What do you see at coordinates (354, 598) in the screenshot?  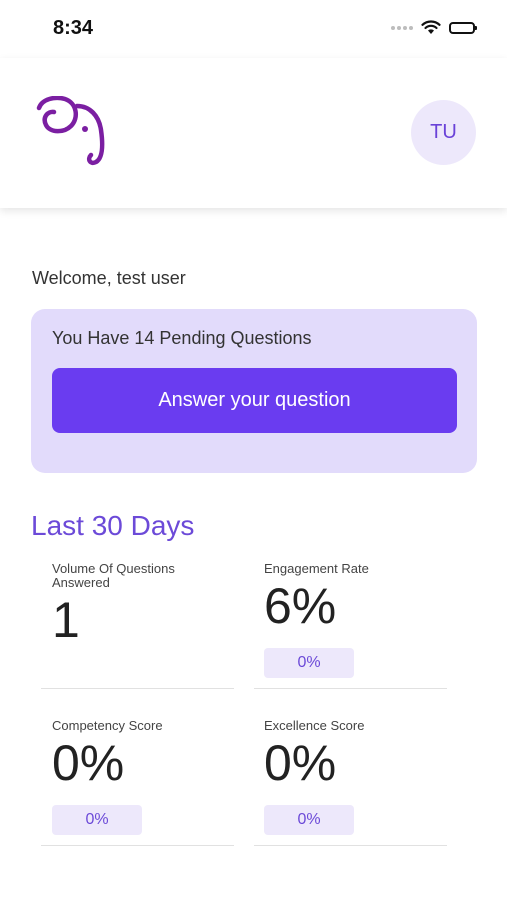 I see `metric-engagement: Engagement Rate 6%` at bounding box center [354, 598].